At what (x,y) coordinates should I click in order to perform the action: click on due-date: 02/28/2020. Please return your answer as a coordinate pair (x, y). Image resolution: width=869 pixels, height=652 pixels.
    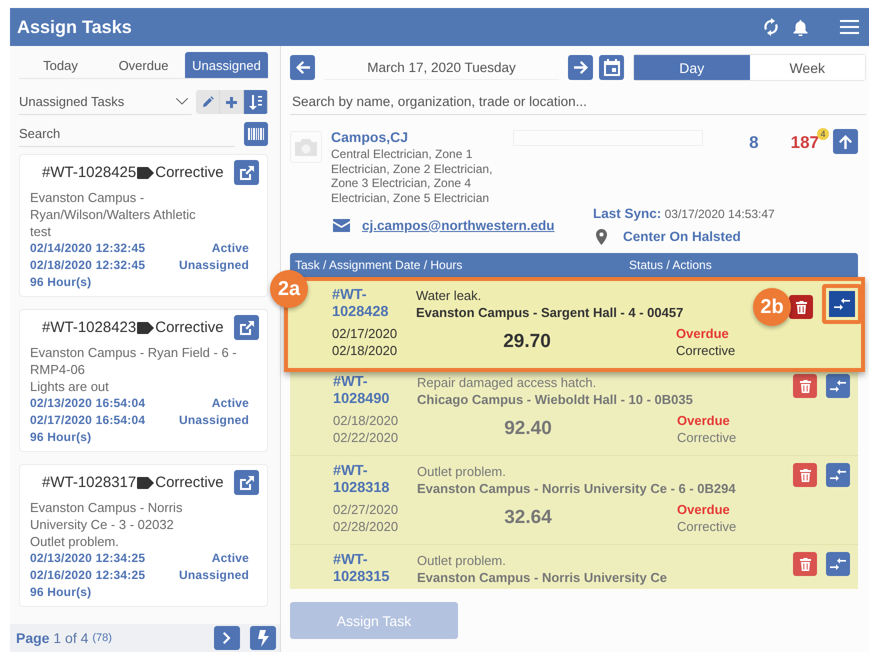
    Looking at the image, I should click on (366, 526).